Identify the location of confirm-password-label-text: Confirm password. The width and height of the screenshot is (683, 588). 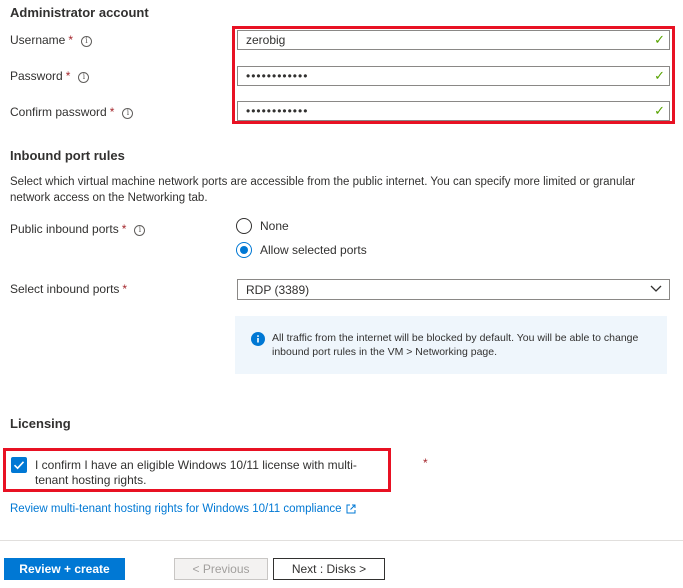
(58, 112).